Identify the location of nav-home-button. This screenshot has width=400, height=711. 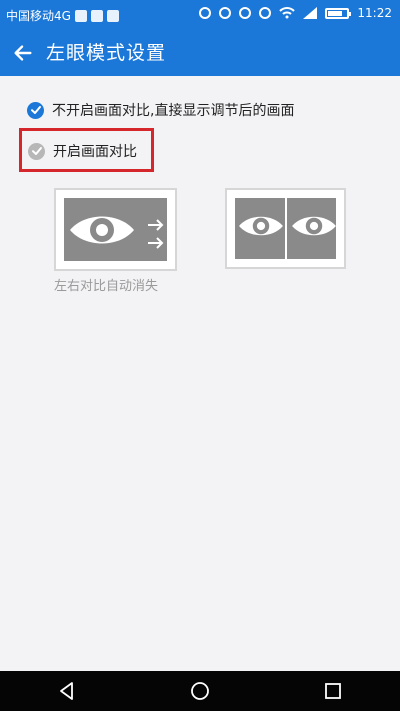
(200, 691).